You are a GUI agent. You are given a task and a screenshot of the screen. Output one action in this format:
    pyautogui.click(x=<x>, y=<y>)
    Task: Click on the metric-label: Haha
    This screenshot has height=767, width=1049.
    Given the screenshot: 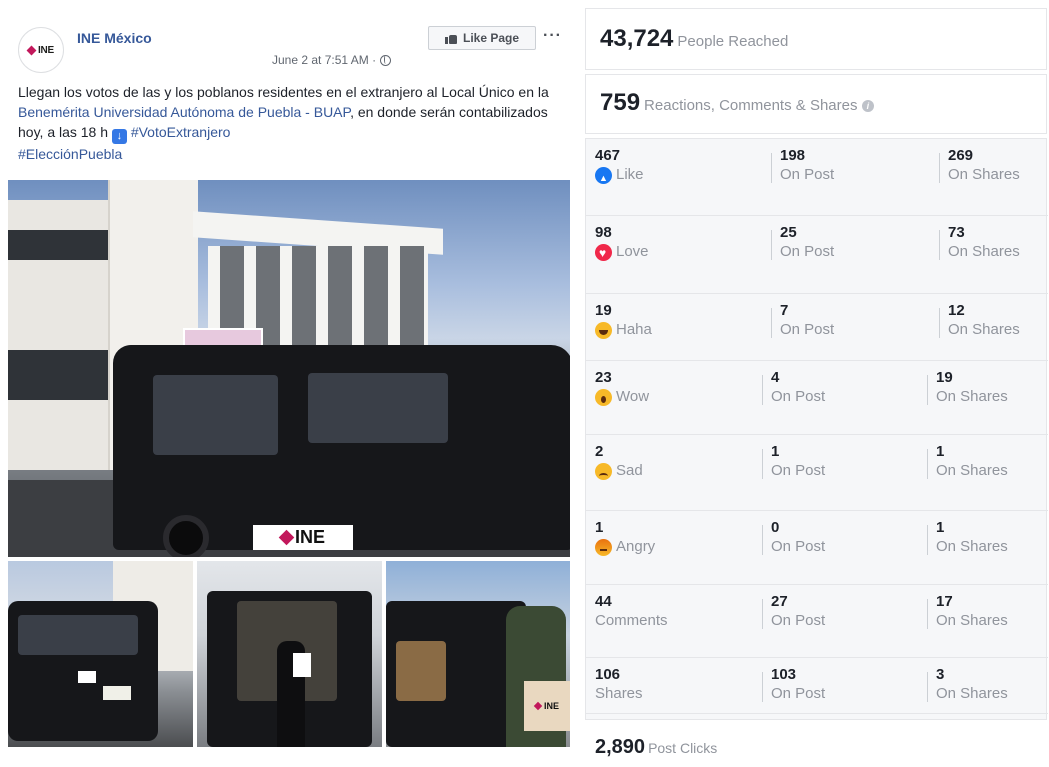 What is the action you would take?
    pyautogui.click(x=623, y=330)
    